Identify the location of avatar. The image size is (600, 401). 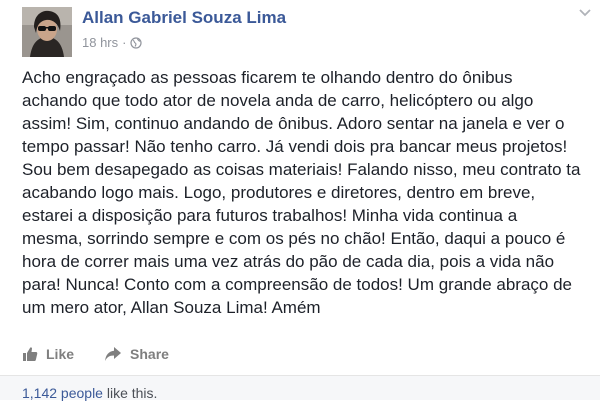
(47, 32).